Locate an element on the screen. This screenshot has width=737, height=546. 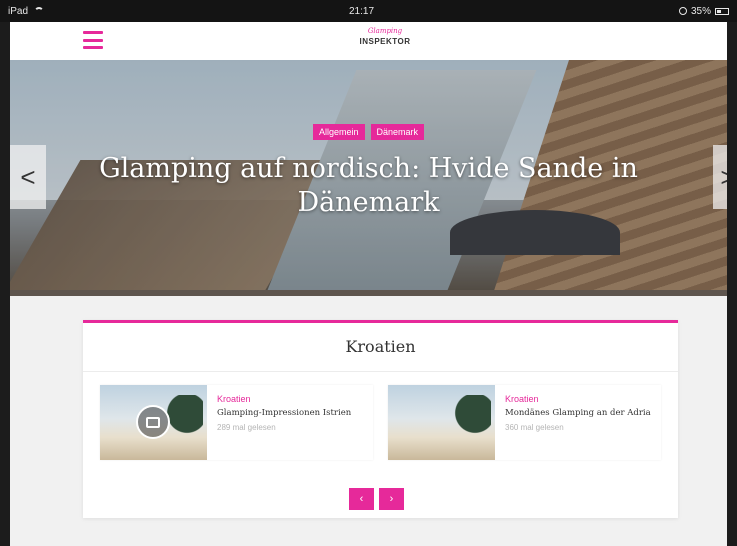
hero-tags: Allgemein Dänemark is located at coordinates (368, 132).